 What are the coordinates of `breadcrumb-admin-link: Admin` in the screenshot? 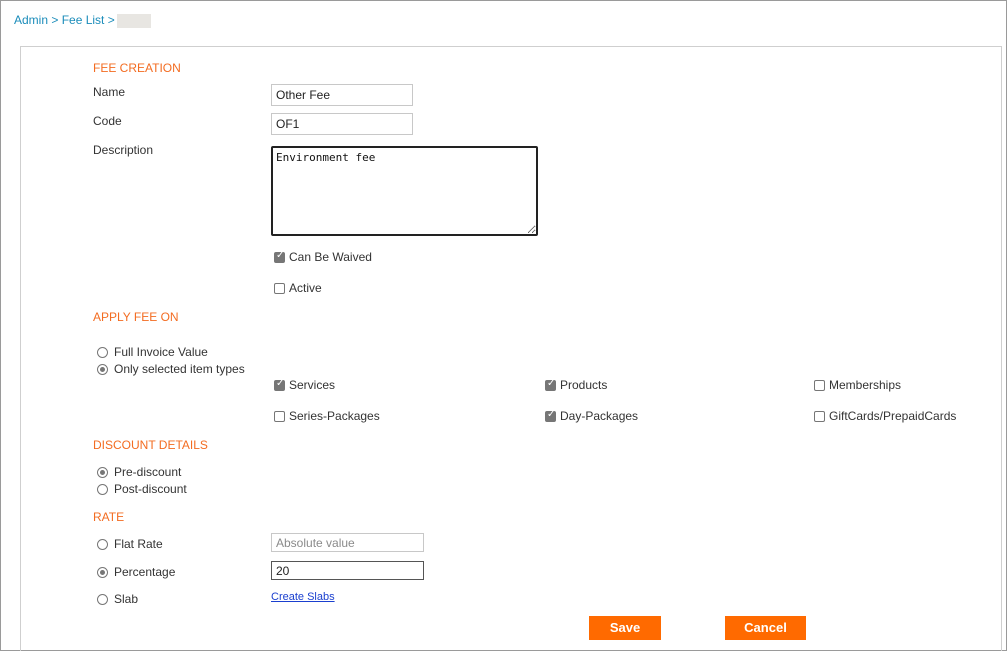 It's located at (31, 20).